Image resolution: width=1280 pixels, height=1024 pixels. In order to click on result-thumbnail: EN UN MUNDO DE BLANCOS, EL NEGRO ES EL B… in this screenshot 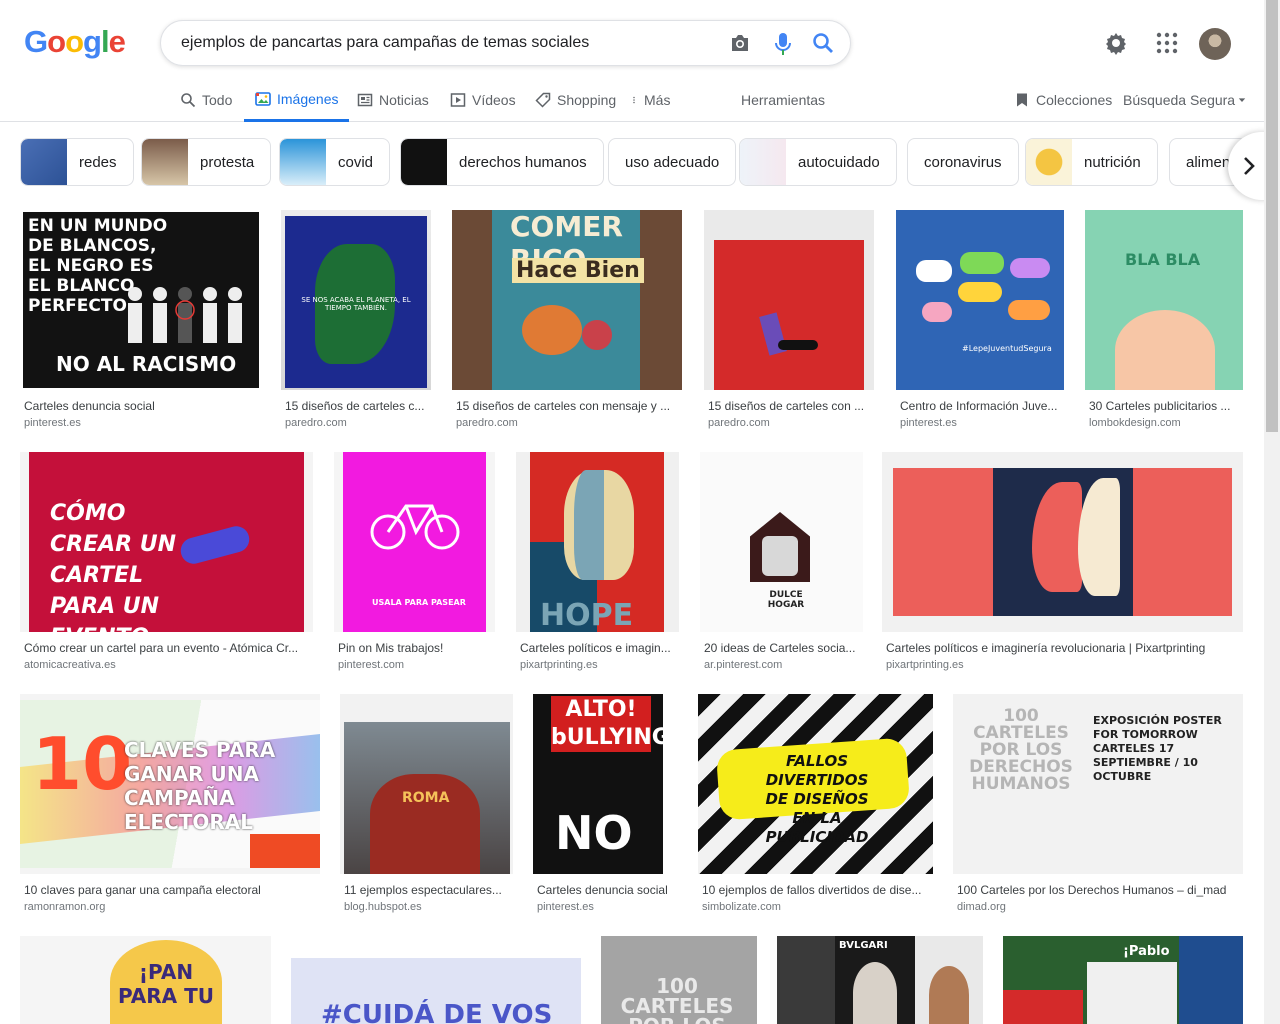, I will do `click(141, 300)`.